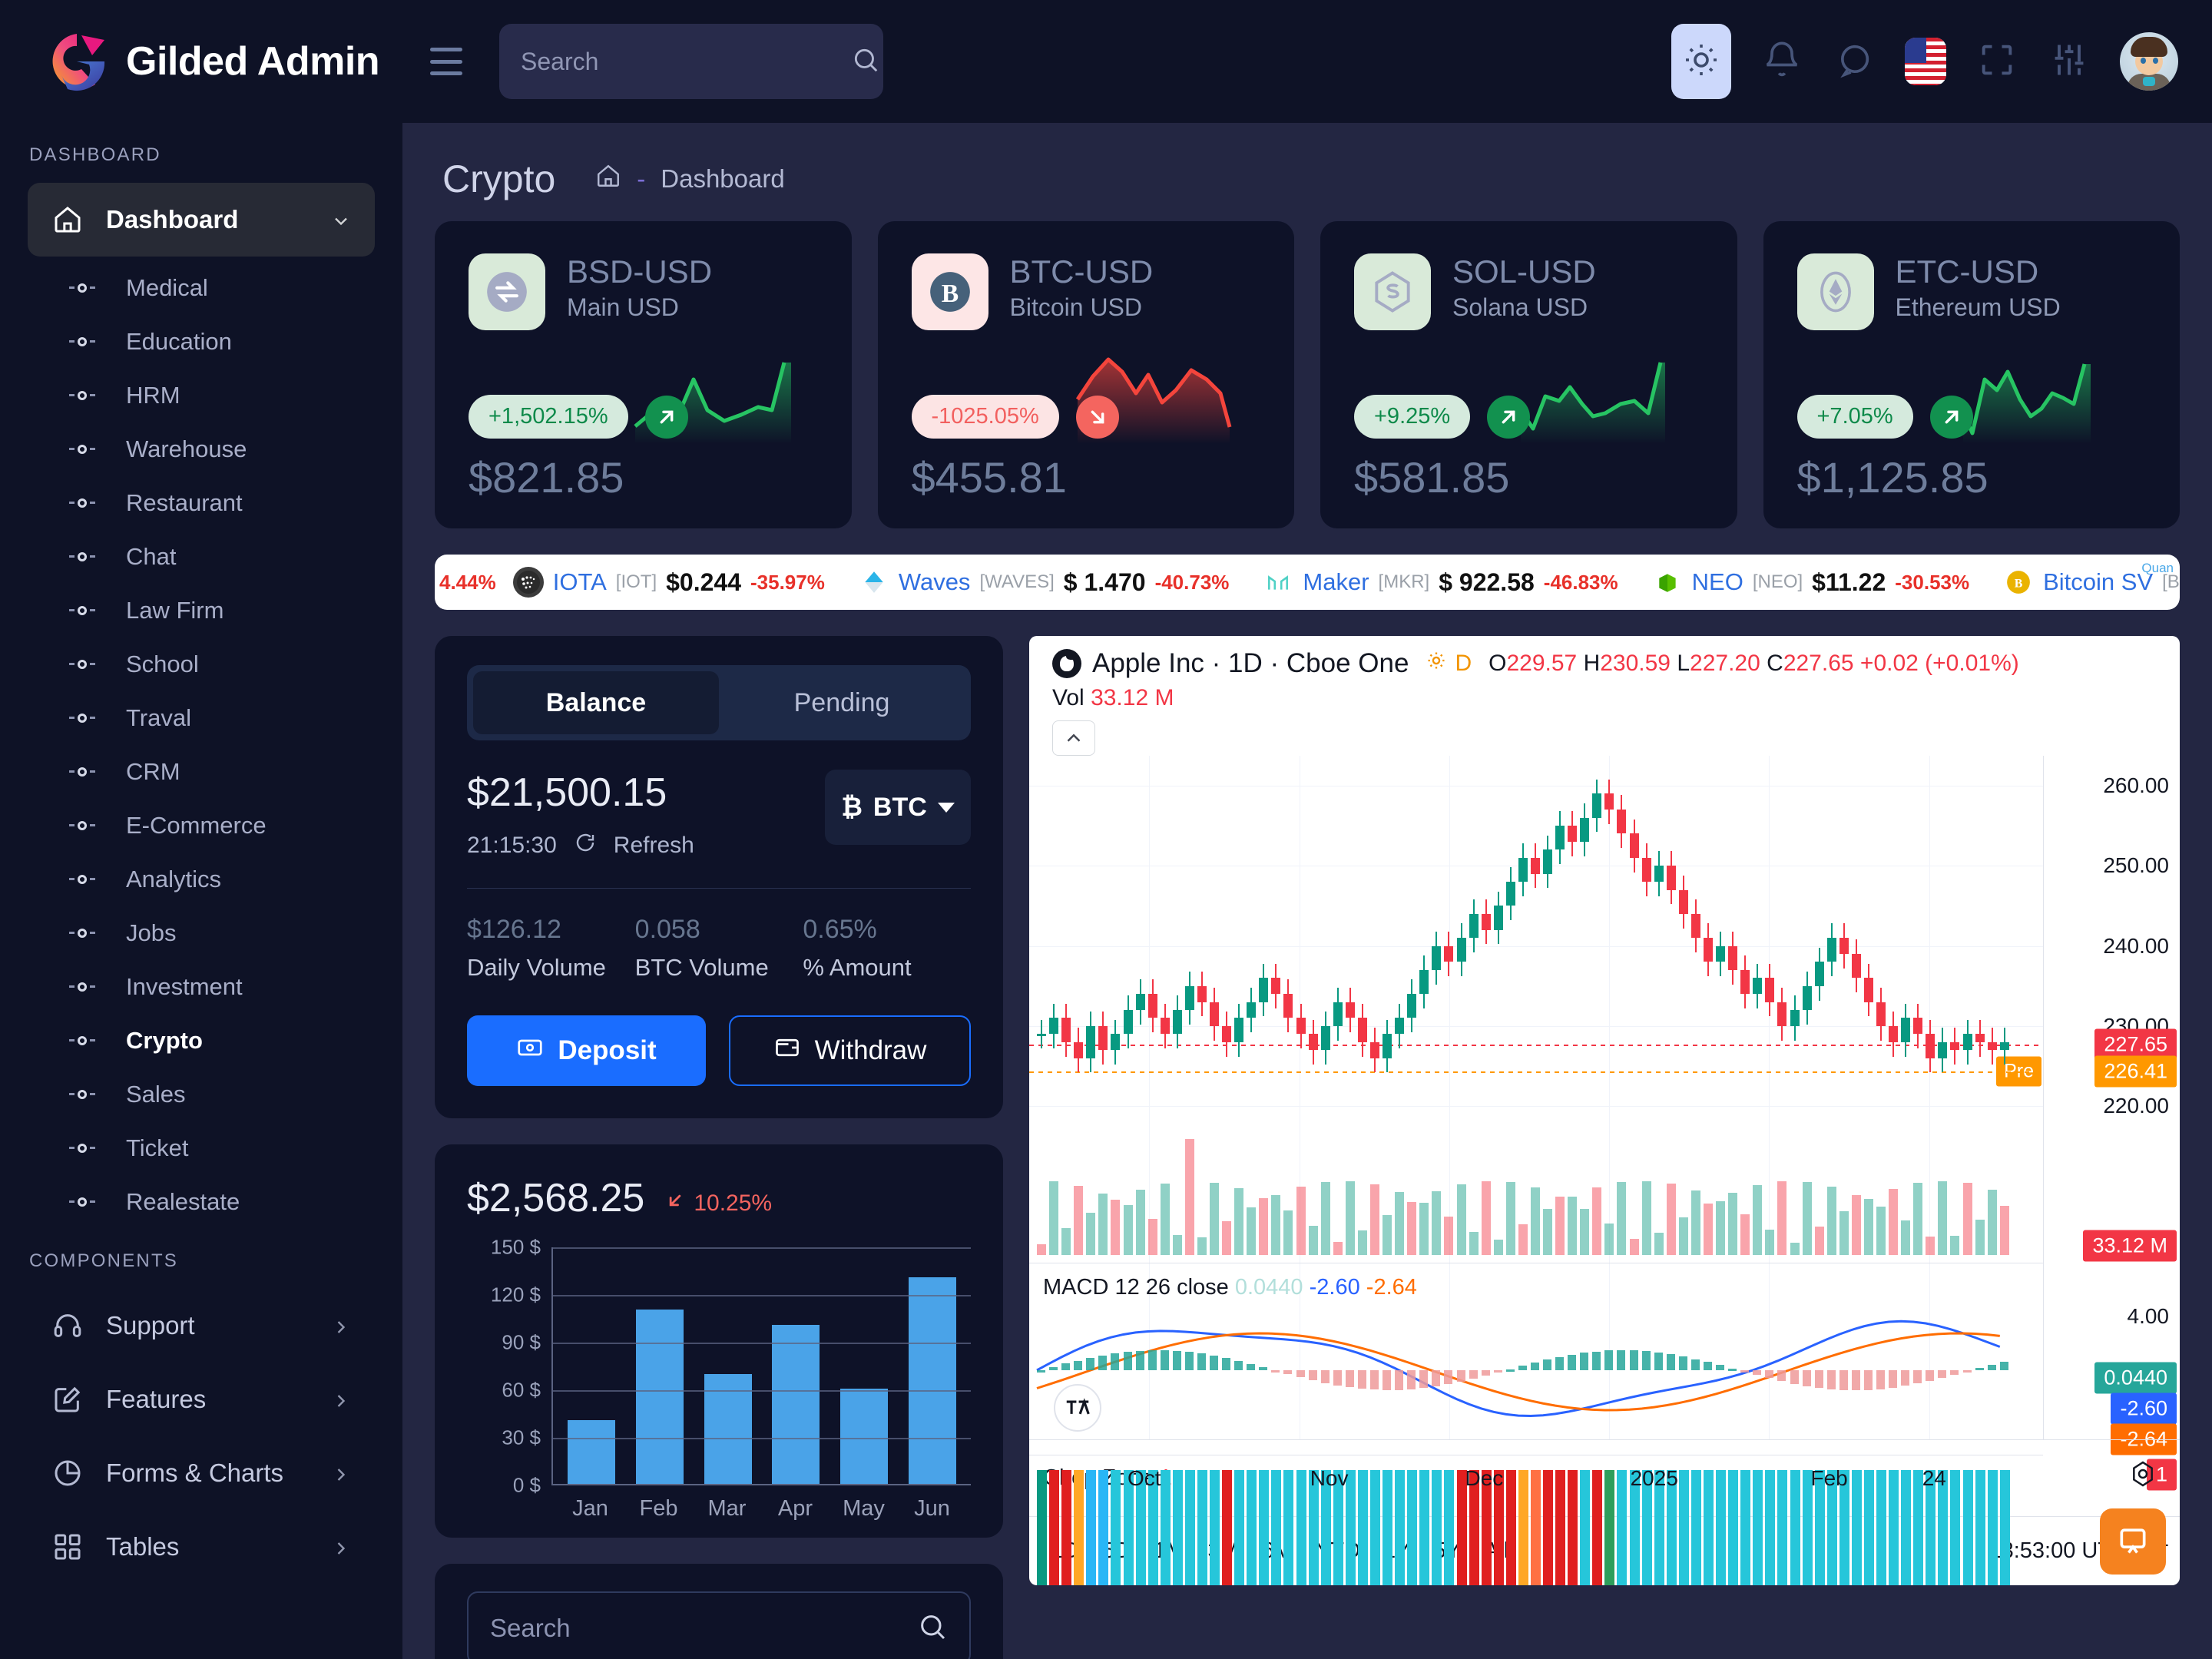 The image size is (2212, 1659). Describe the element at coordinates (1854, 61) in the screenshot. I see `messages-button` at that location.